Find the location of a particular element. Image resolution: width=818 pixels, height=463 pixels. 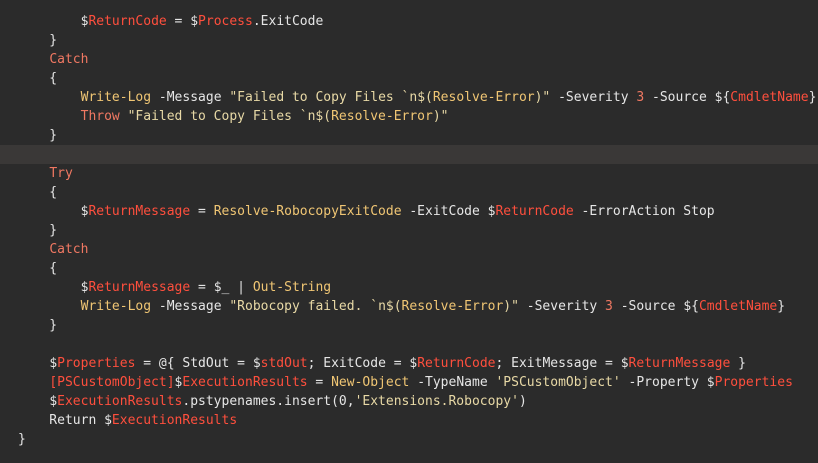

code-token: -Property is located at coordinates (663, 382).